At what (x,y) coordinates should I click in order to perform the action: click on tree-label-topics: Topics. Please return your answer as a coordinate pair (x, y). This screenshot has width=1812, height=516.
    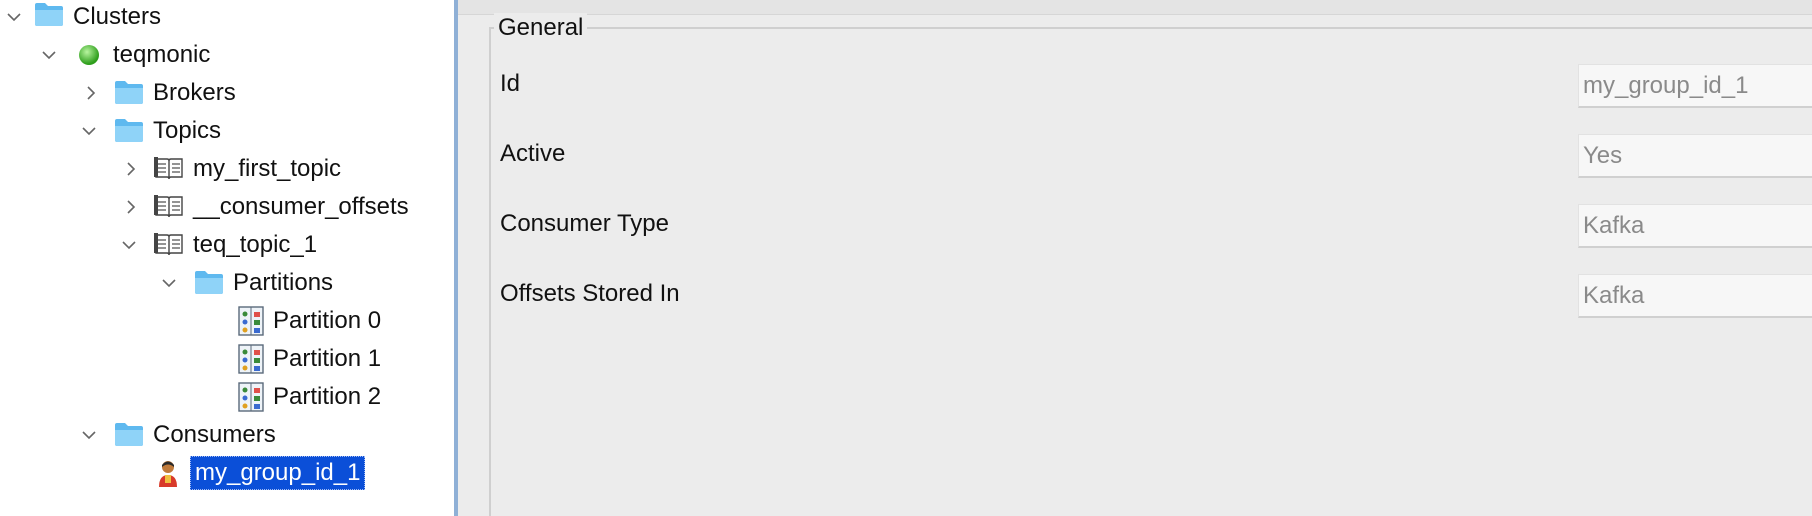
    Looking at the image, I should click on (187, 130).